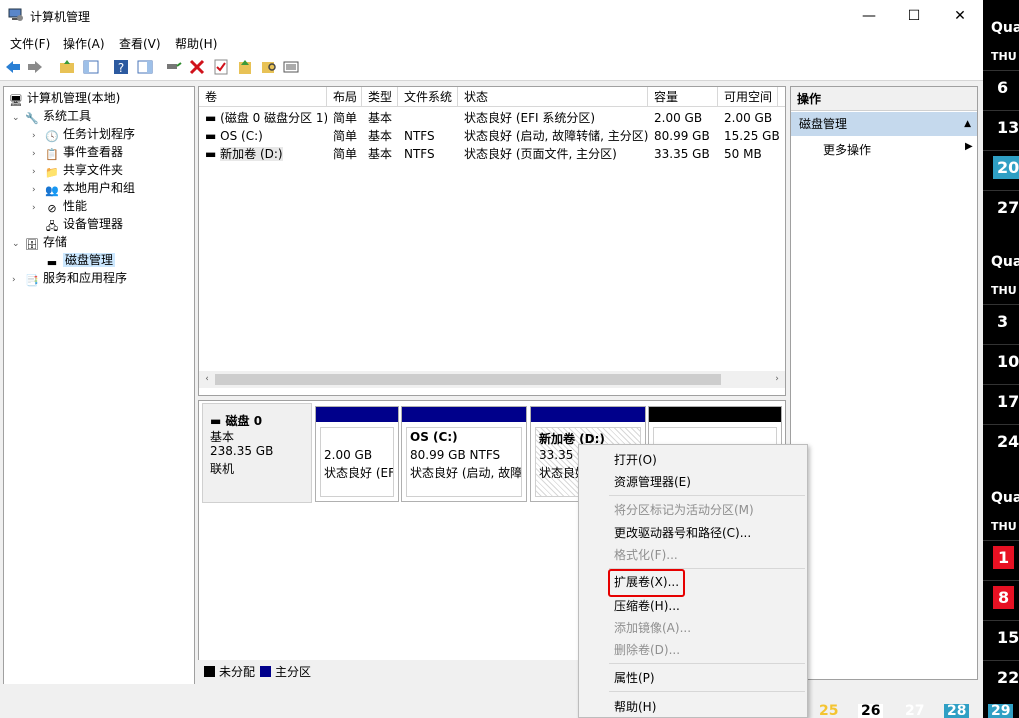 This screenshot has height=718, width=1019. Describe the element at coordinates (345, 118) in the screenshot. I see `volume-layout: 简单` at that location.